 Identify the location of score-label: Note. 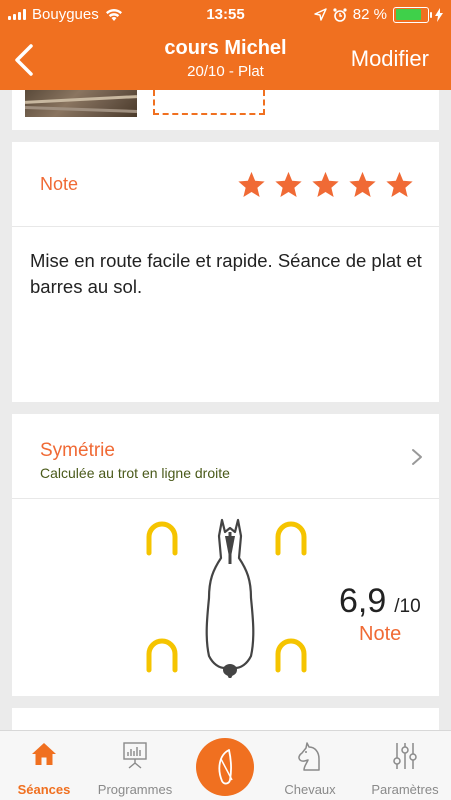
(380, 634).